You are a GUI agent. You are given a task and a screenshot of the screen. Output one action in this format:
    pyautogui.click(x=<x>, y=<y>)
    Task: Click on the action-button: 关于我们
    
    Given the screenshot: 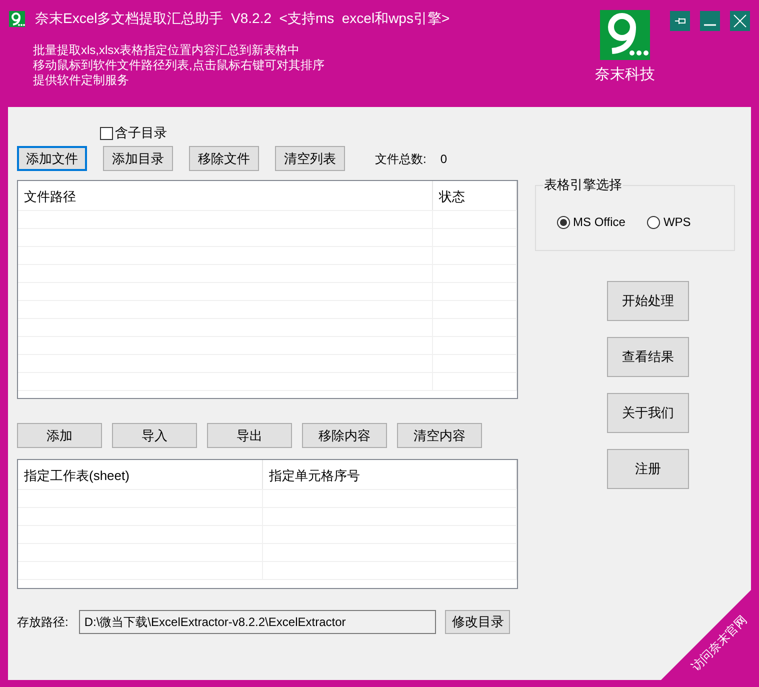 What is the action you would take?
    pyautogui.click(x=648, y=413)
    